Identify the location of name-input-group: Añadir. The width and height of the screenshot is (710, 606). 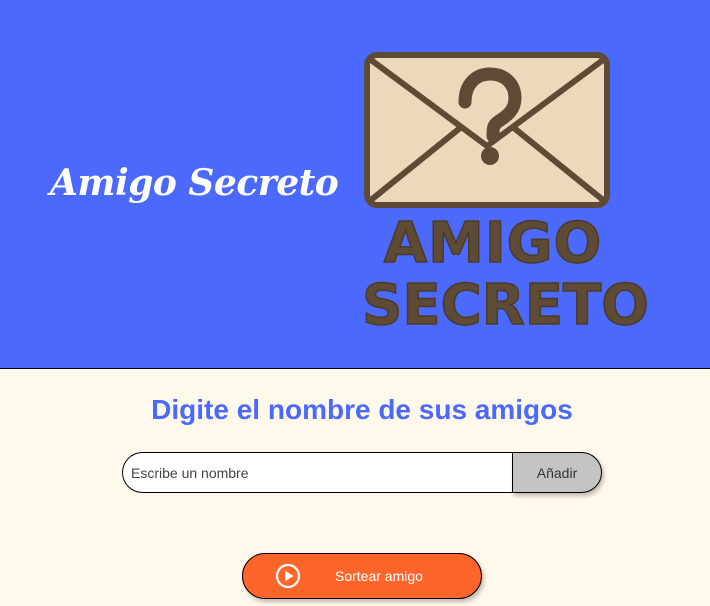
(362, 472).